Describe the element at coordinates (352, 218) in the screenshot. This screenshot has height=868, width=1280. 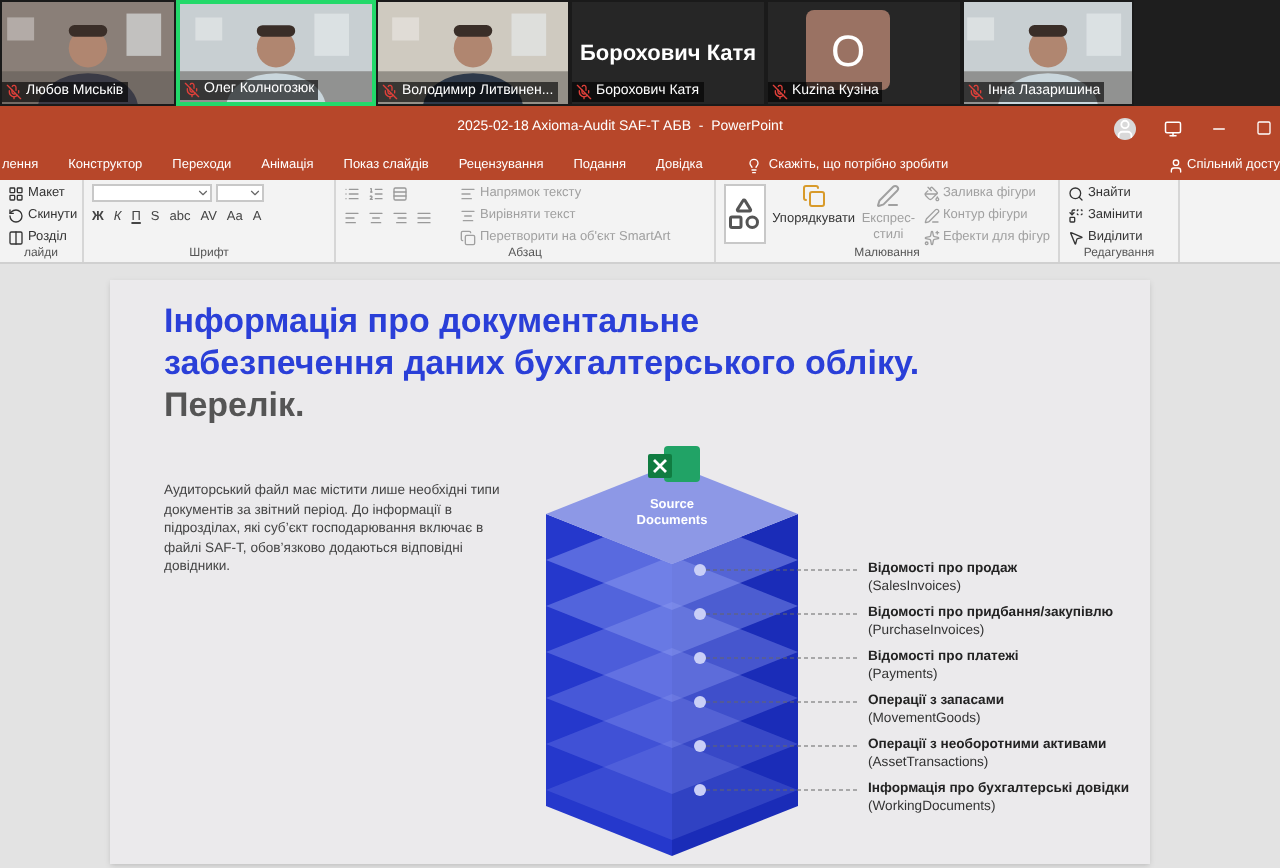
I see `align-left-icon` at that location.